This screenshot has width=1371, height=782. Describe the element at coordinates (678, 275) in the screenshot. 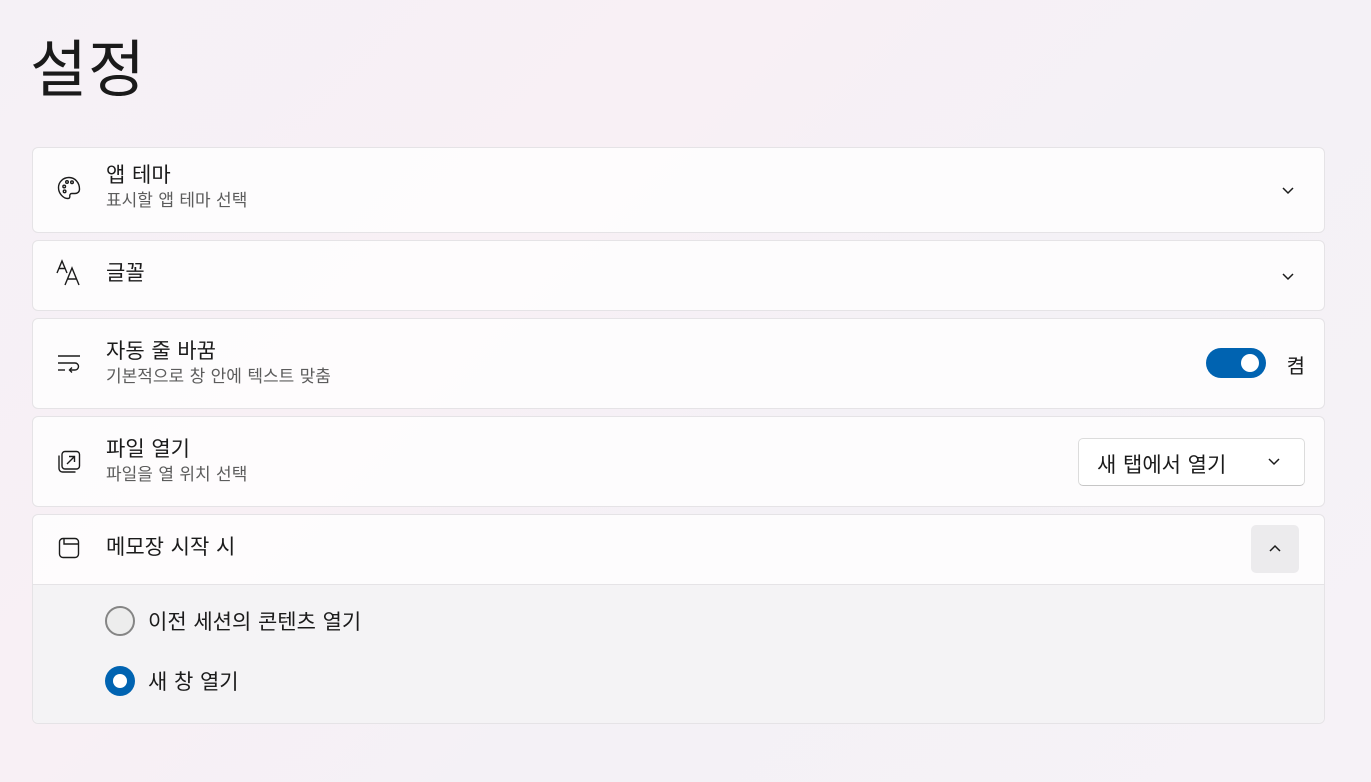

I see `font-card: 글꼴` at that location.